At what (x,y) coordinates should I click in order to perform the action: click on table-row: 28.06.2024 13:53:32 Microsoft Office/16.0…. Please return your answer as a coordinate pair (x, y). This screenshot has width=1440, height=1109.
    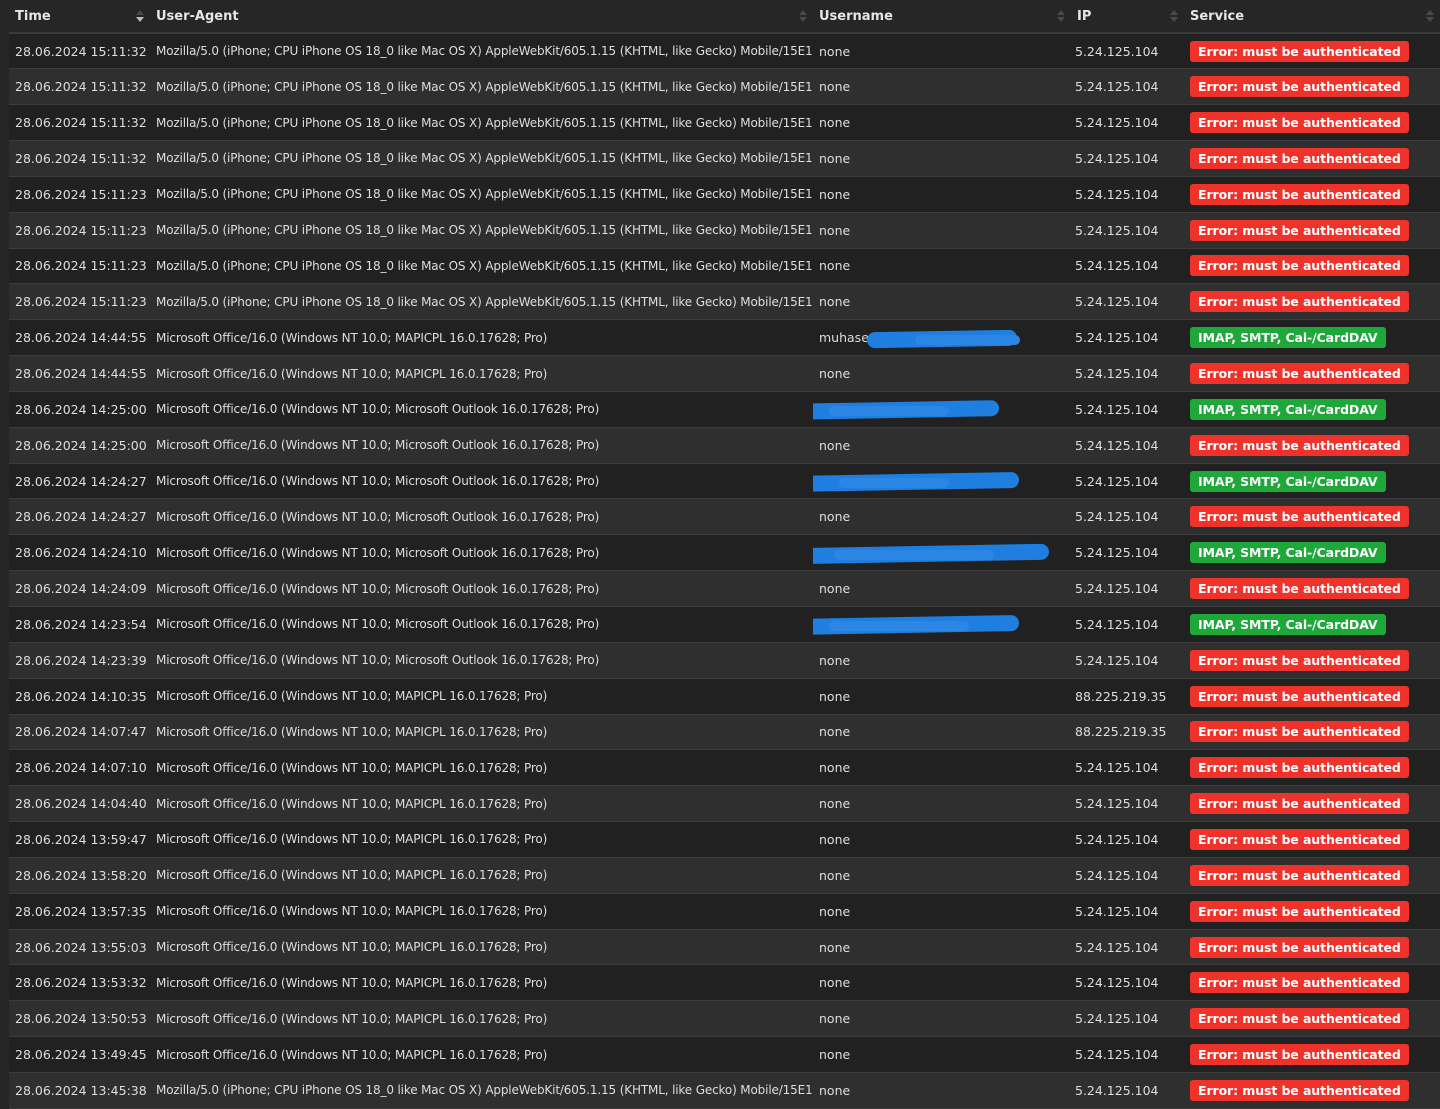
    Looking at the image, I should click on (724, 983).